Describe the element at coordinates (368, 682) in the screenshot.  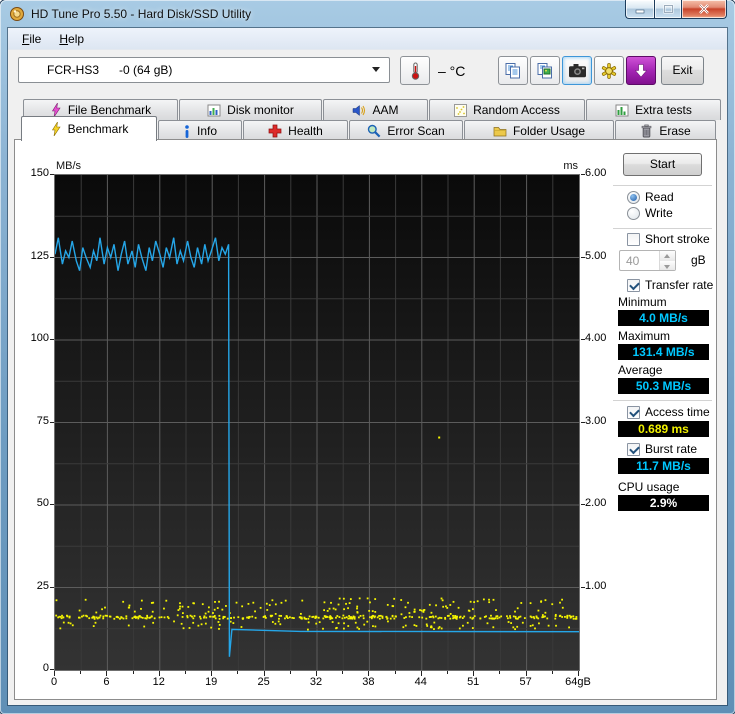
I see `x-tick-label: 38` at that location.